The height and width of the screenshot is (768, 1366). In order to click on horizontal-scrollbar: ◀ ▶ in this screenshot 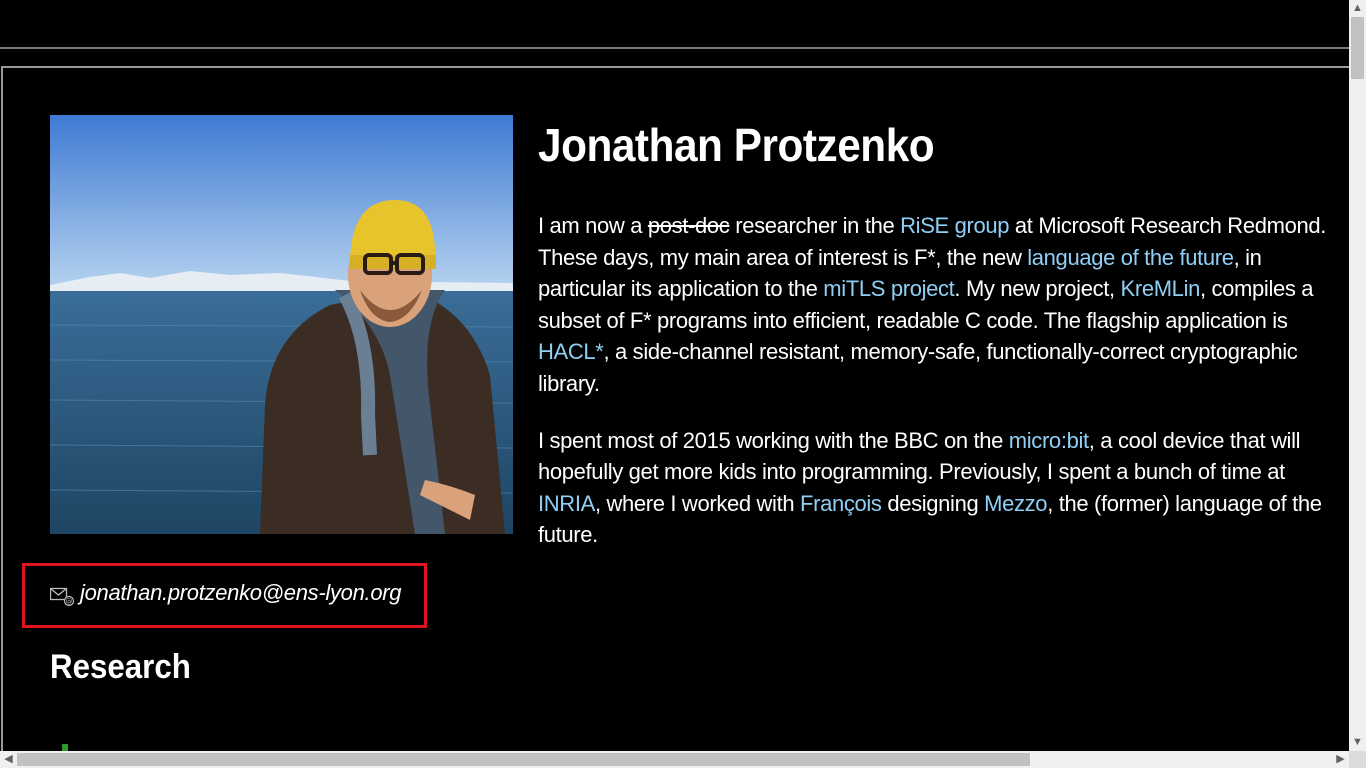, I will do `click(674, 759)`.